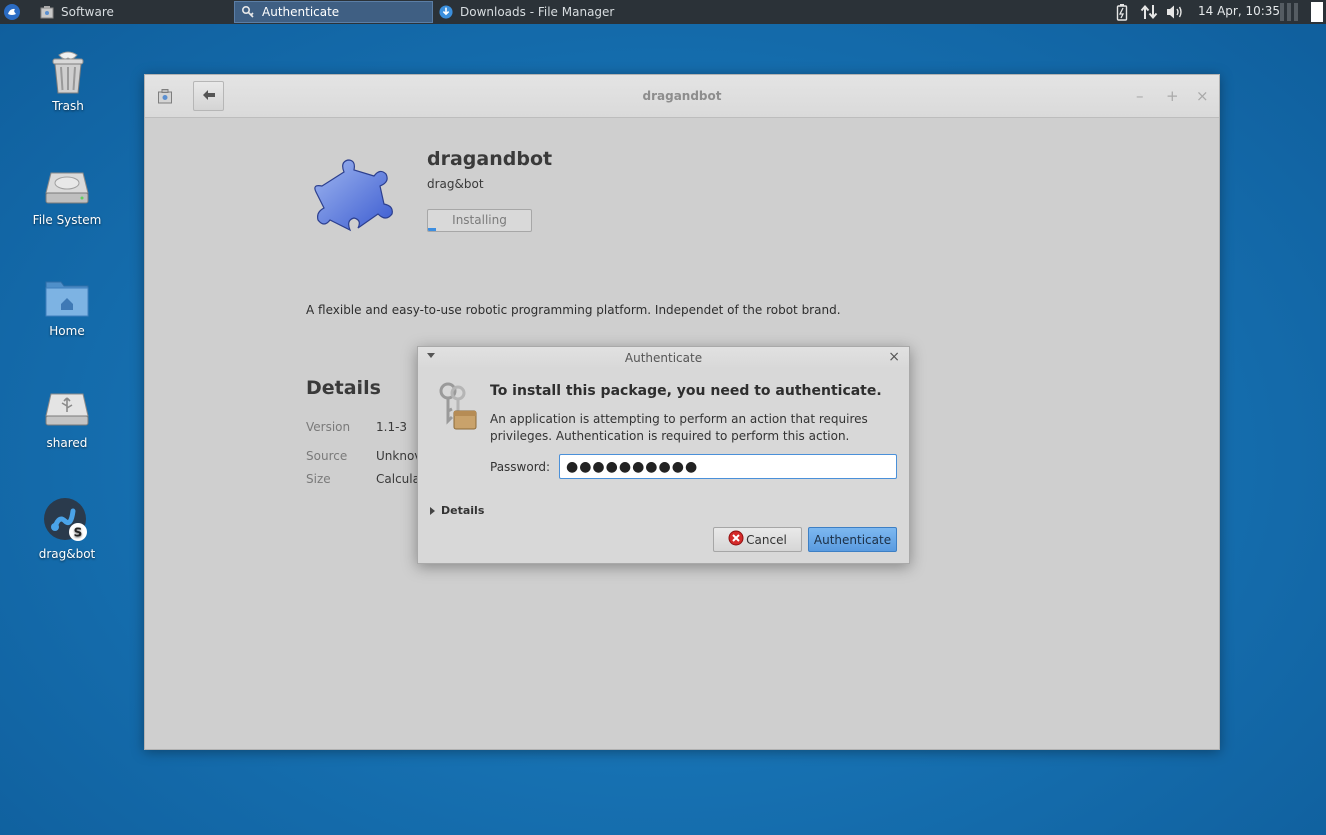 The height and width of the screenshot is (835, 1326). I want to click on cancel-button: Cancel, so click(757, 539).